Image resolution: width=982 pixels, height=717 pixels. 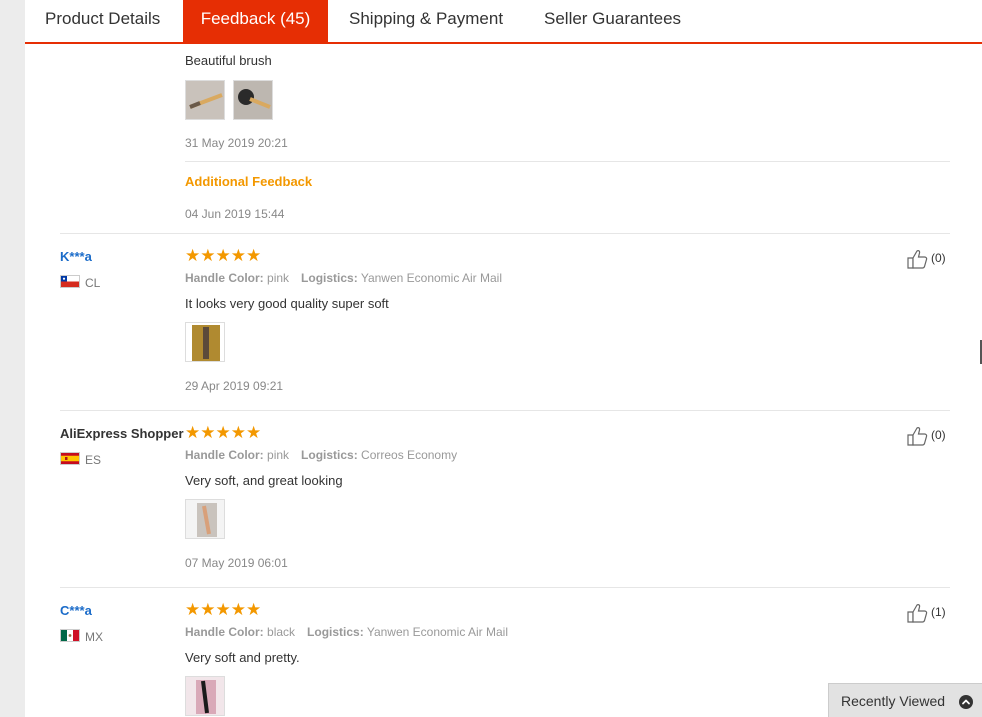 I want to click on tab-product-details: Product Details, so click(x=102, y=20).